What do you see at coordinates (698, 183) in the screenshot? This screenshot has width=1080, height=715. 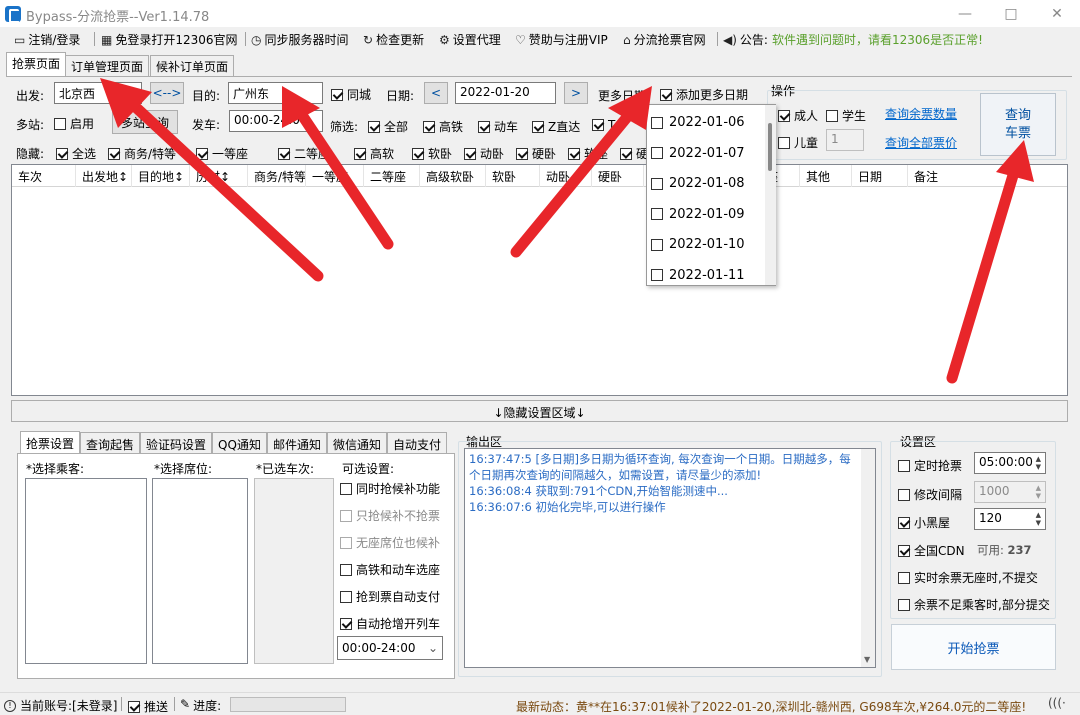 I see `more-date-option: 2022-01-08` at bounding box center [698, 183].